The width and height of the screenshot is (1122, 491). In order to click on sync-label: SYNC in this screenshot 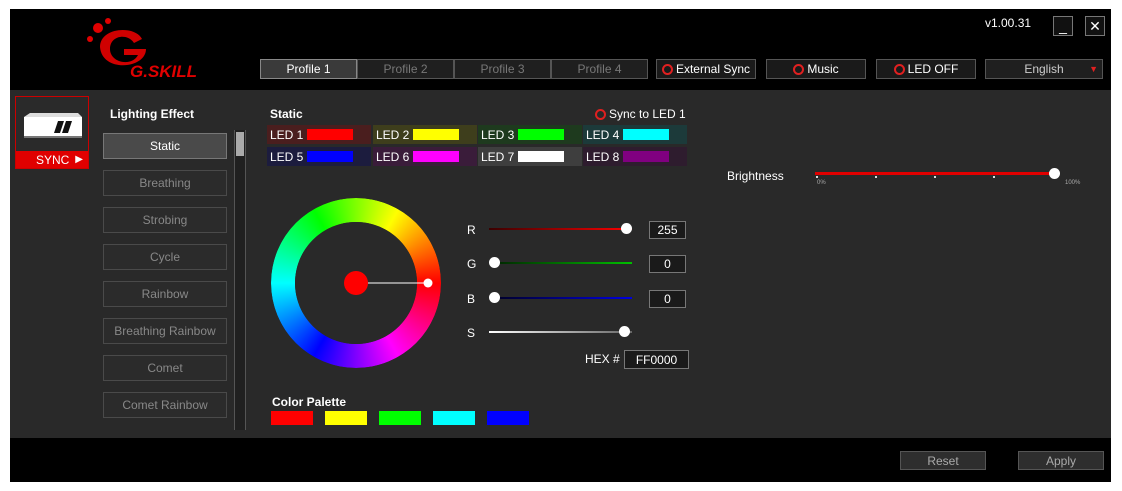, I will do `click(53, 159)`.